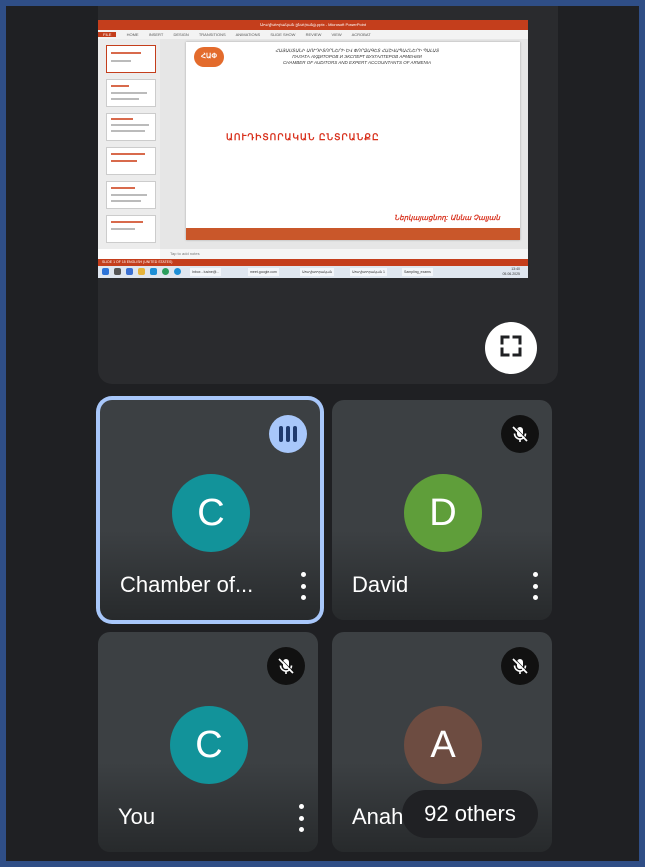  Describe the element at coordinates (447, 218) in the screenshot. I see `slide-presenter: Ներկայացնող: Աննա Չալյան` at that location.